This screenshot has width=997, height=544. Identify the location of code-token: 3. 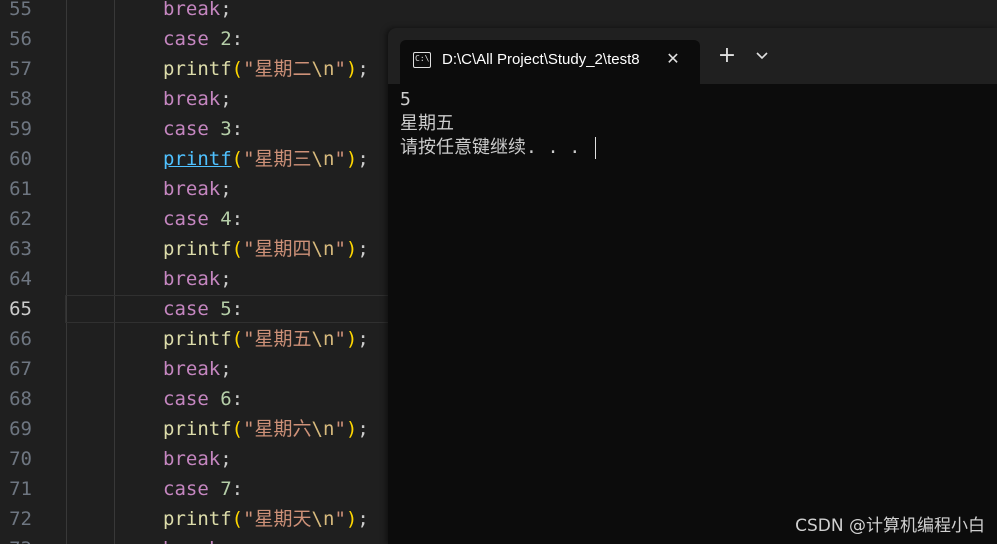
(226, 129).